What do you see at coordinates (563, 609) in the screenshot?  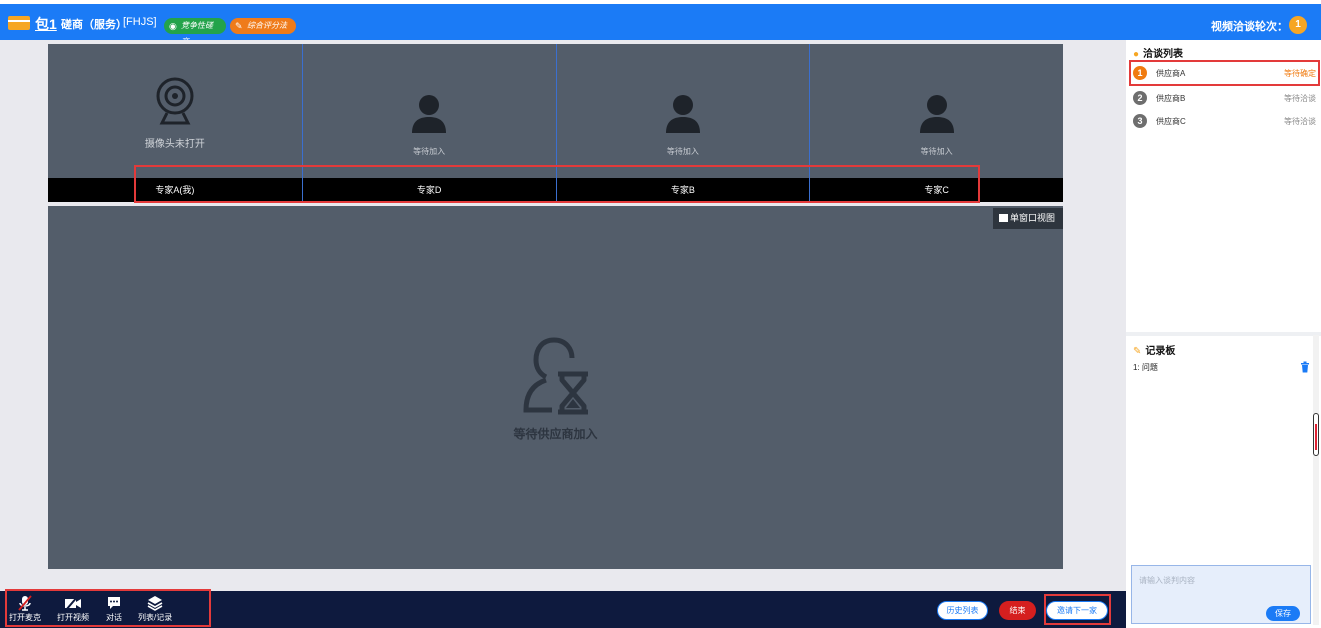 I see `control-bar: 打开麦克 打开视频 对话 列表/记录 历史列表 结束 邀请下一家` at bounding box center [563, 609].